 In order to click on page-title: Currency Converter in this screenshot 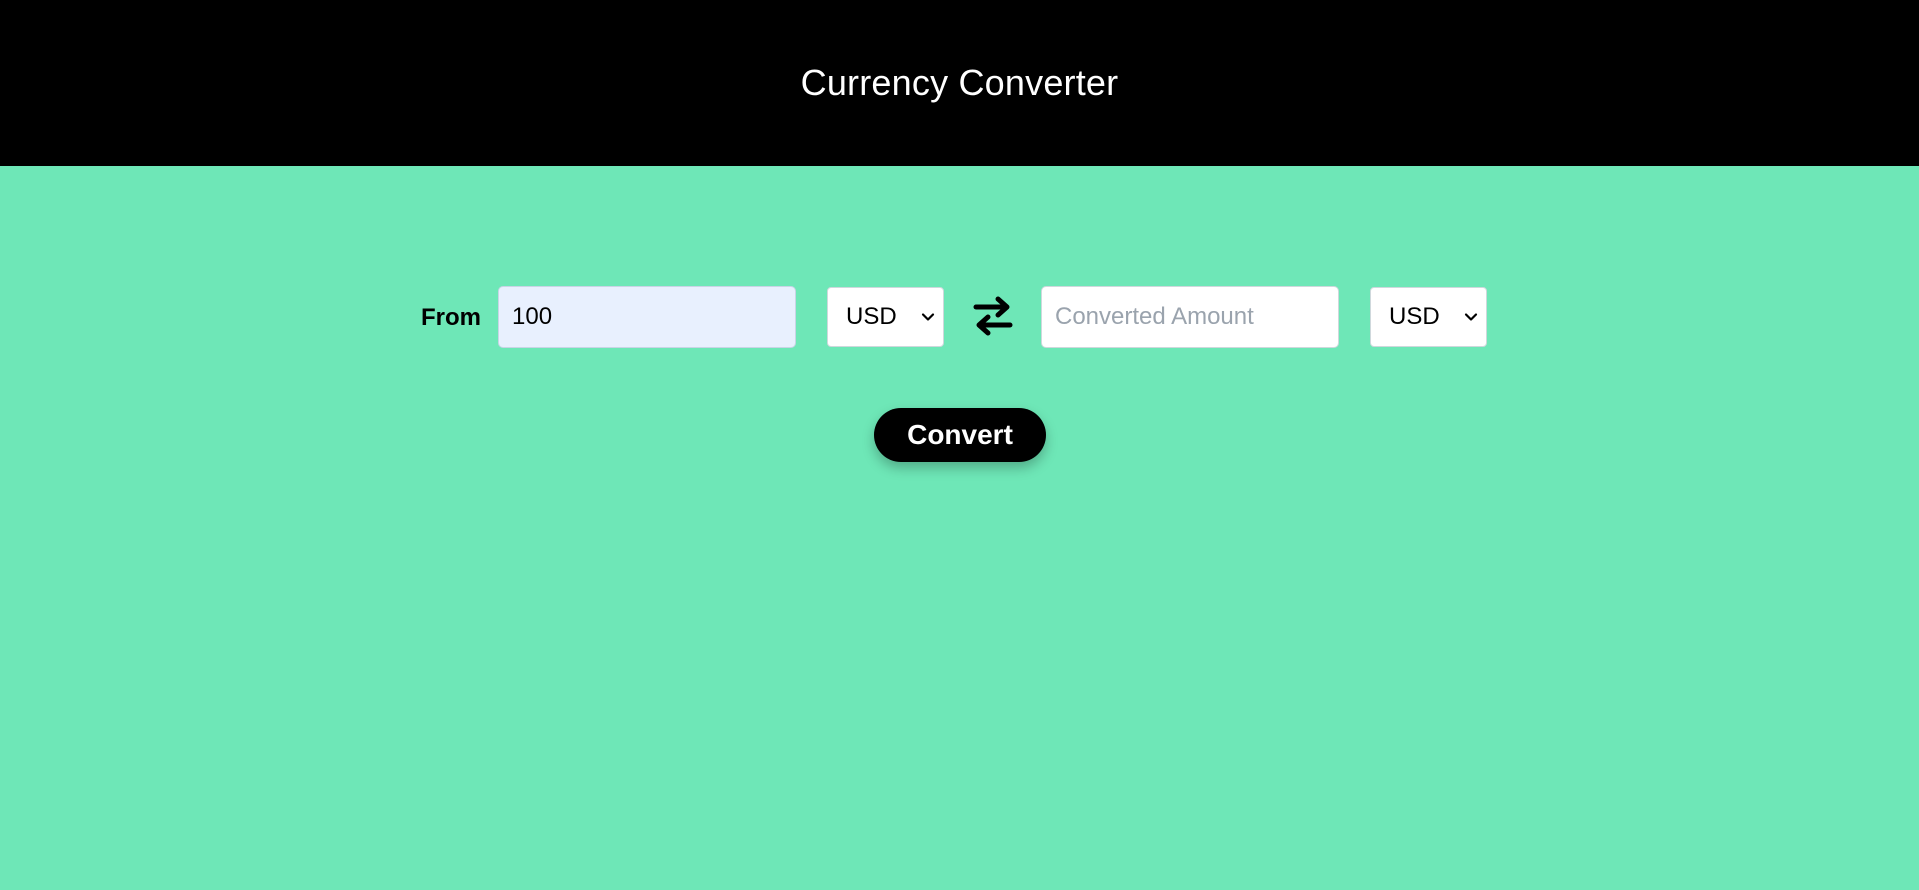, I will do `click(959, 82)`.